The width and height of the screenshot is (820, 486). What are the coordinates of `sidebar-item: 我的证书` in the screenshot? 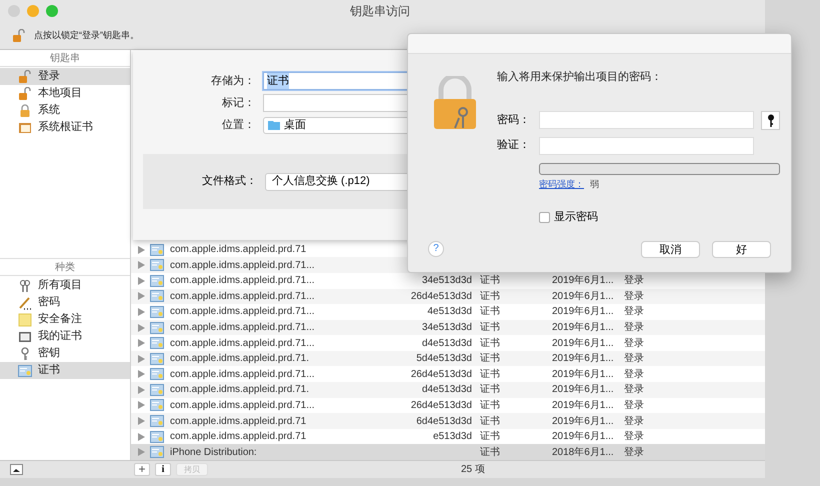 It's located at (65, 336).